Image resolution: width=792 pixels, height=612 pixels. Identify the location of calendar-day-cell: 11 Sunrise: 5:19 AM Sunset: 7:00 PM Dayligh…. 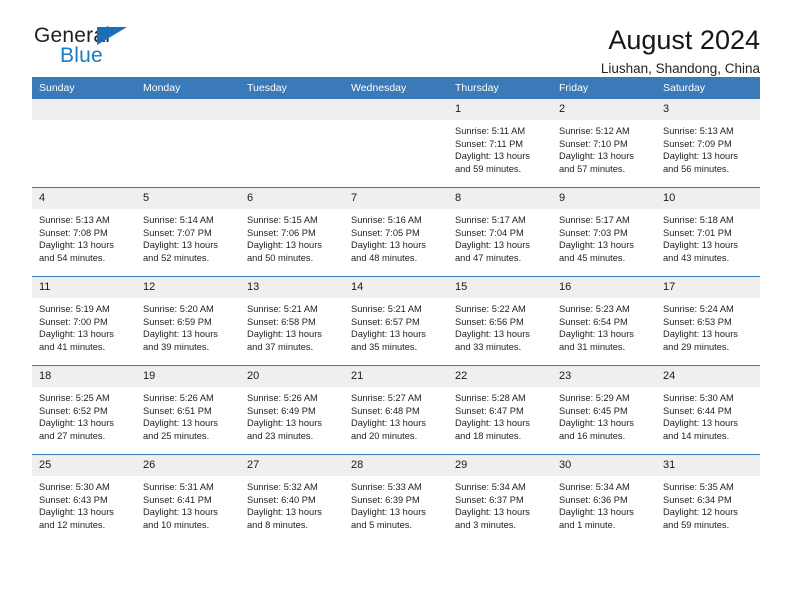
(84, 321).